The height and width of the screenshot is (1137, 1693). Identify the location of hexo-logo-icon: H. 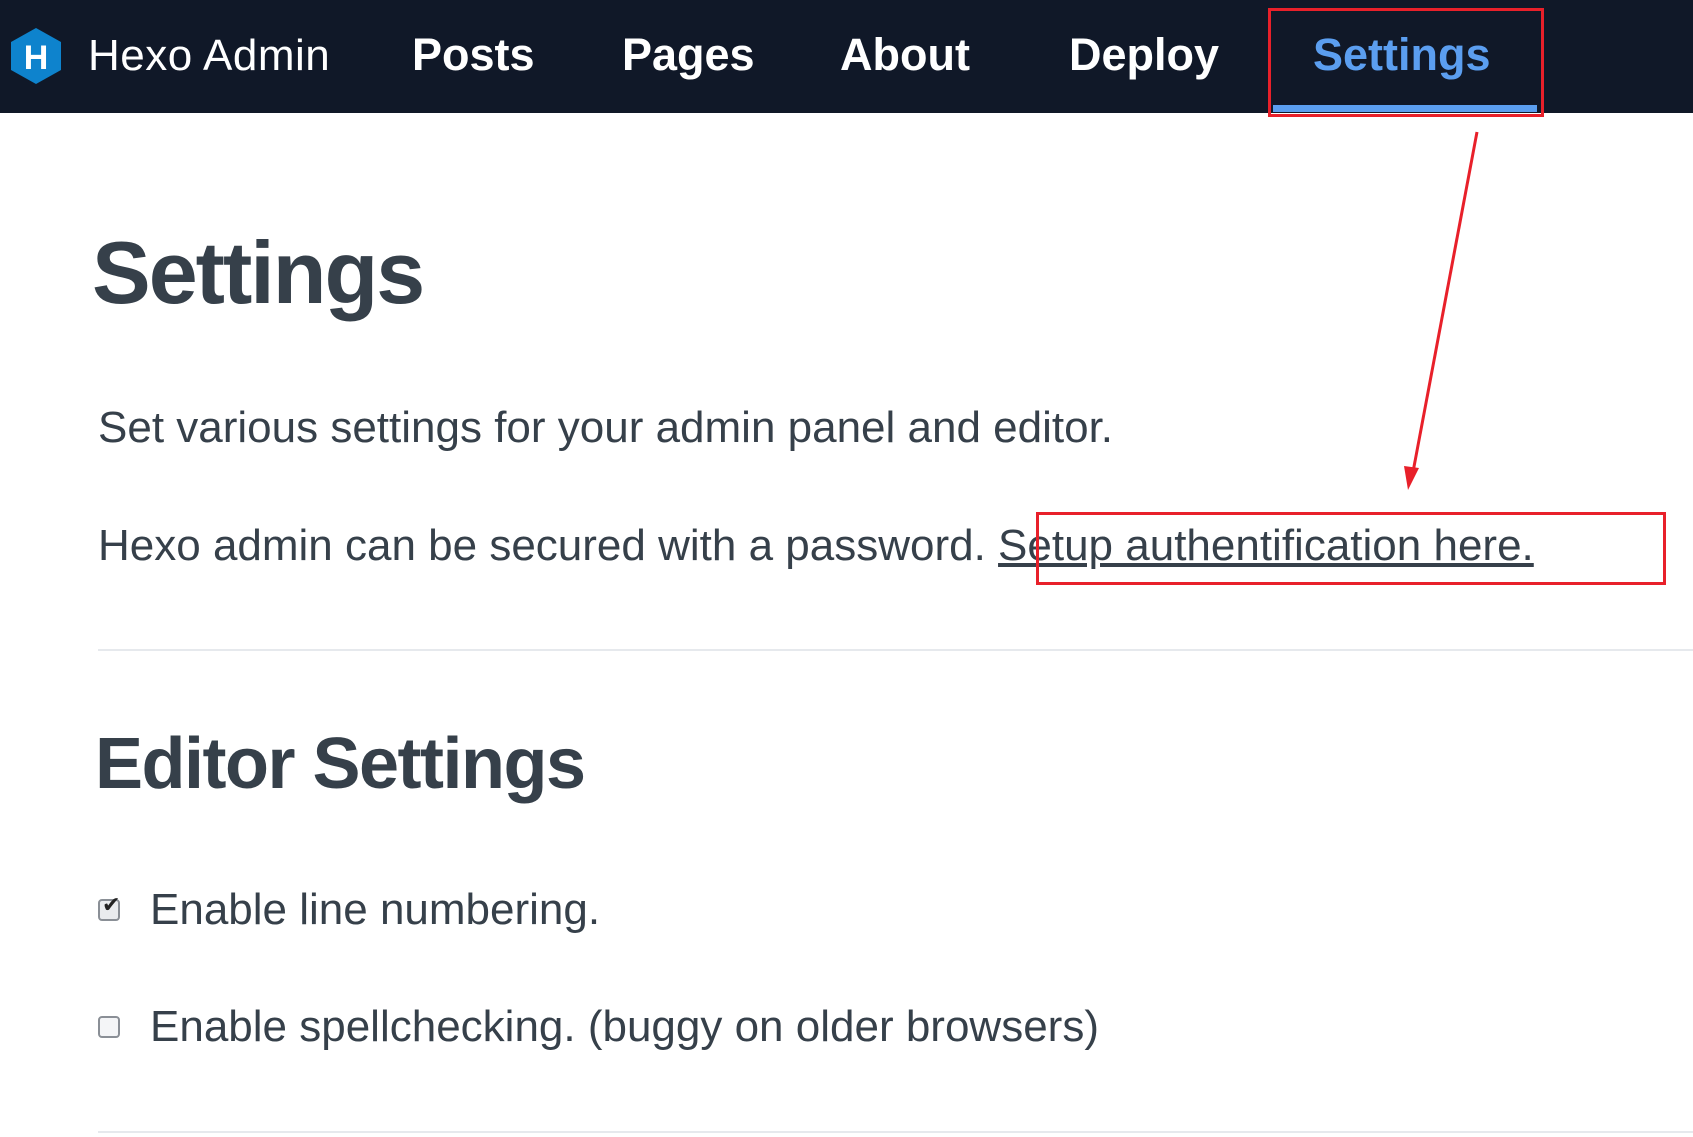
(36, 56).